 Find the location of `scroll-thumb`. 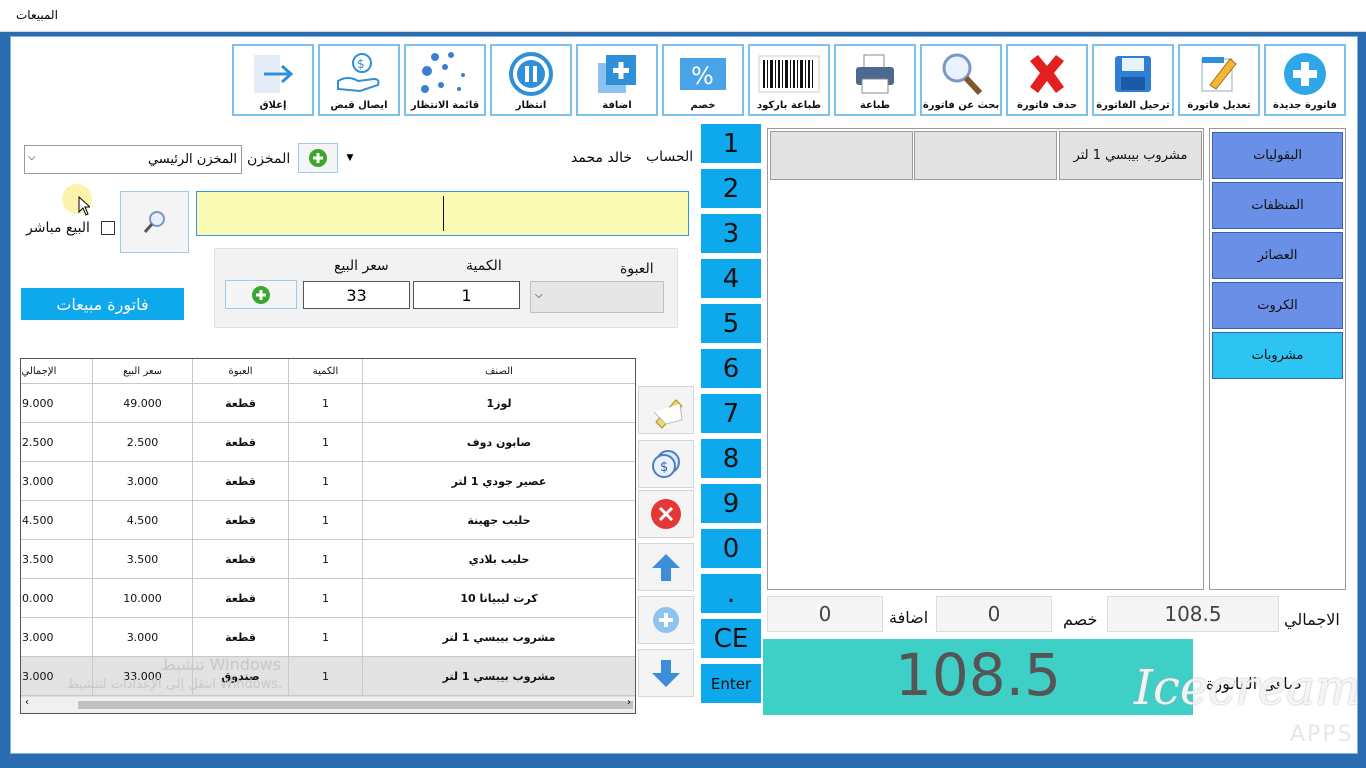

scroll-thumb is located at coordinates (355, 705).